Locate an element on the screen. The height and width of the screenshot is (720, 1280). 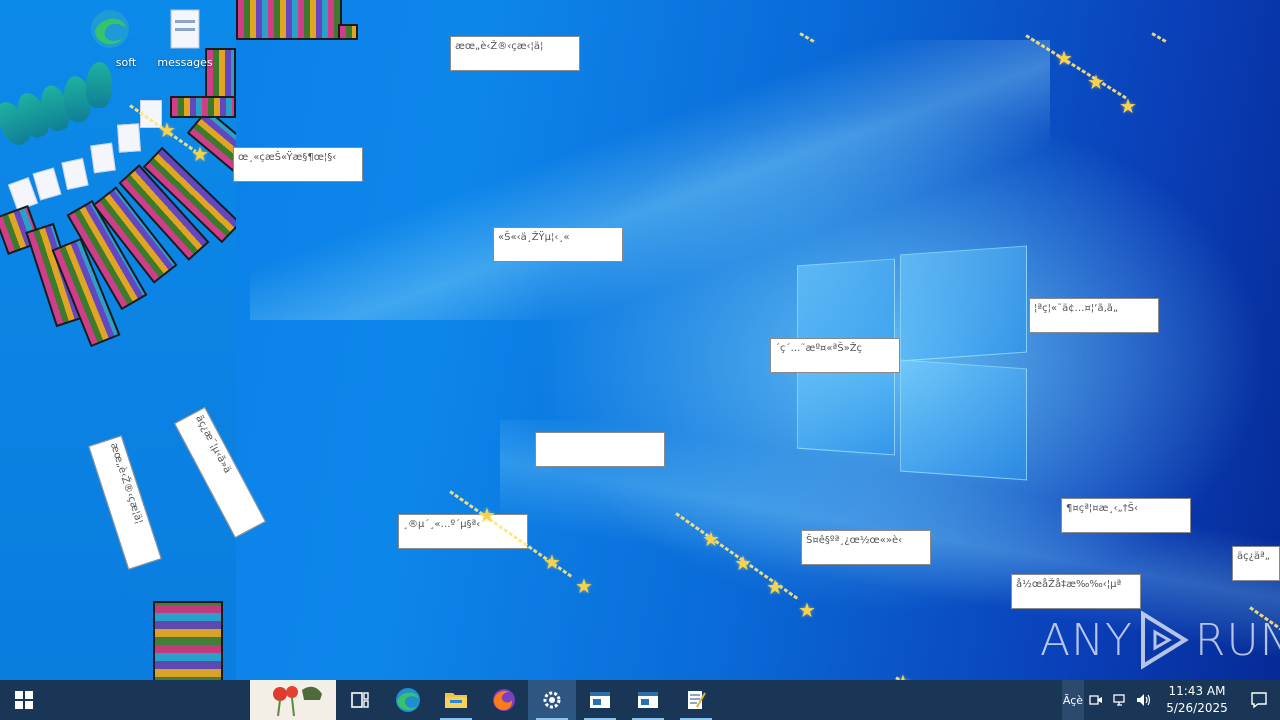
edge-taskbar-button is located at coordinates (408, 700).